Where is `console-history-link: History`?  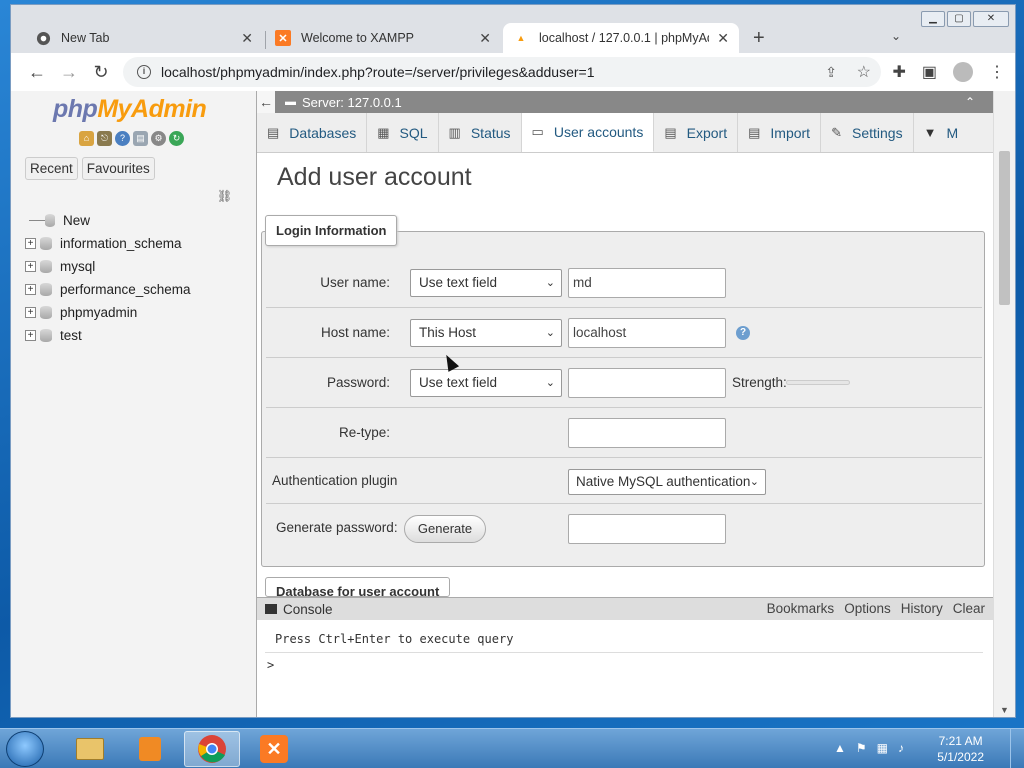
console-history-link: History is located at coordinates (922, 608).